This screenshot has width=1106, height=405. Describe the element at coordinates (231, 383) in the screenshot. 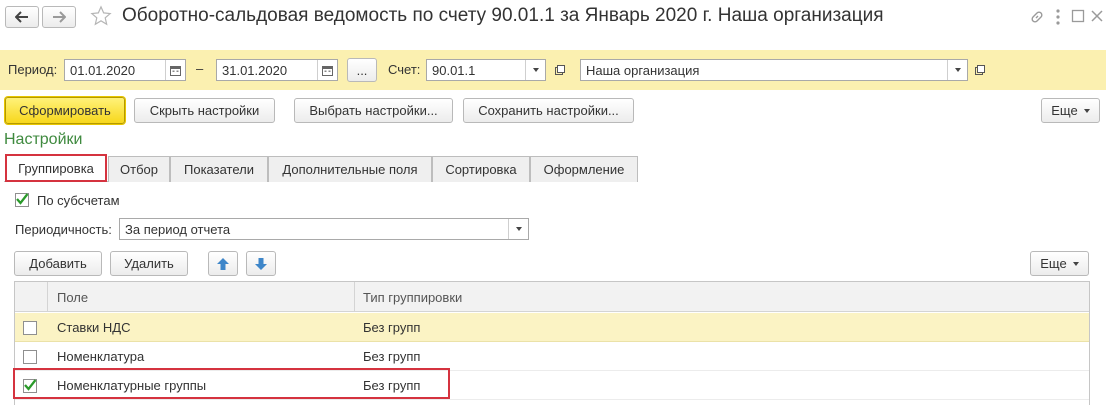

I see `highlight-frame` at that location.